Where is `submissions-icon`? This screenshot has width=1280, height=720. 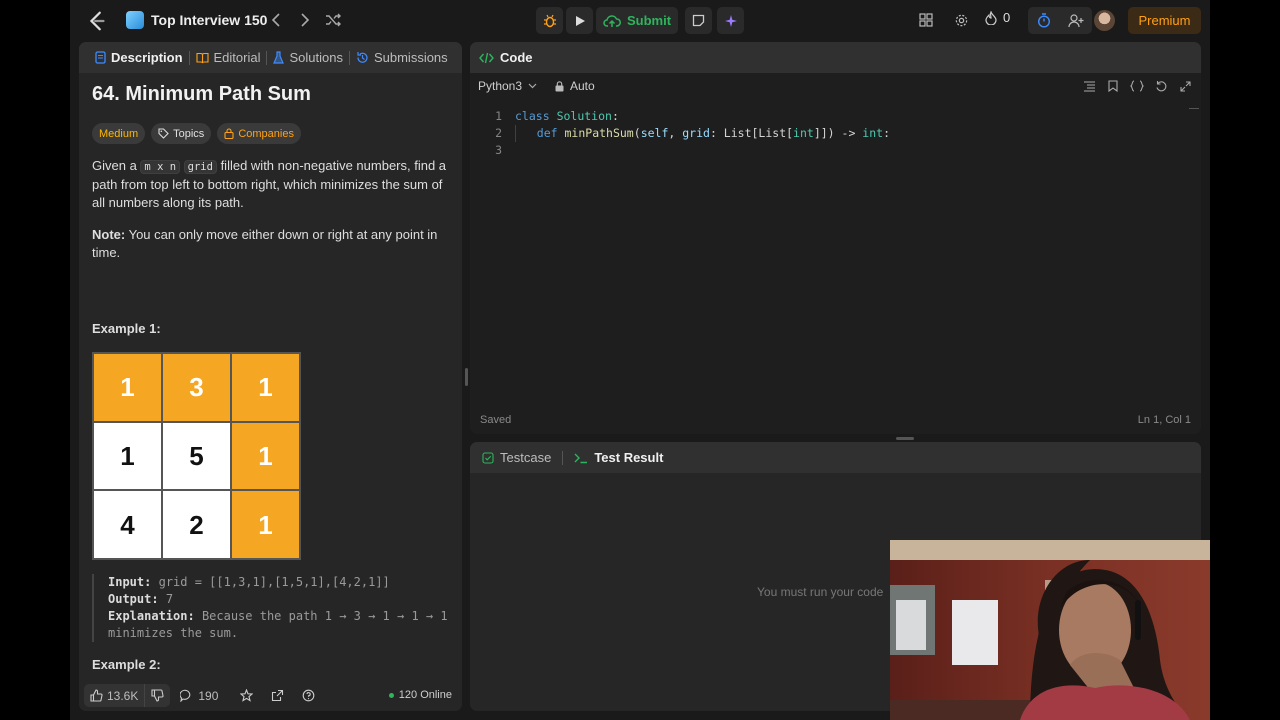 submissions-icon is located at coordinates (362, 57).